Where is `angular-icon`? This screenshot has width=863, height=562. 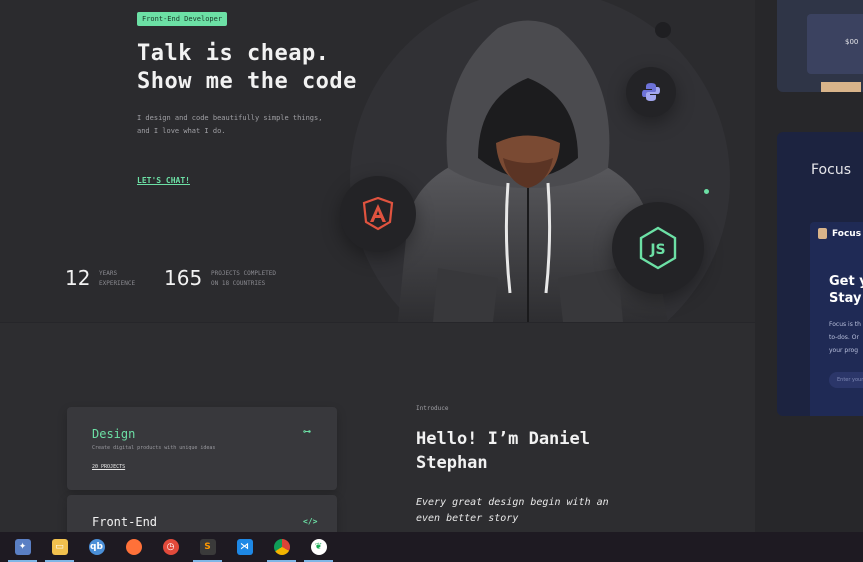
angular-icon is located at coordinates (378, 214).